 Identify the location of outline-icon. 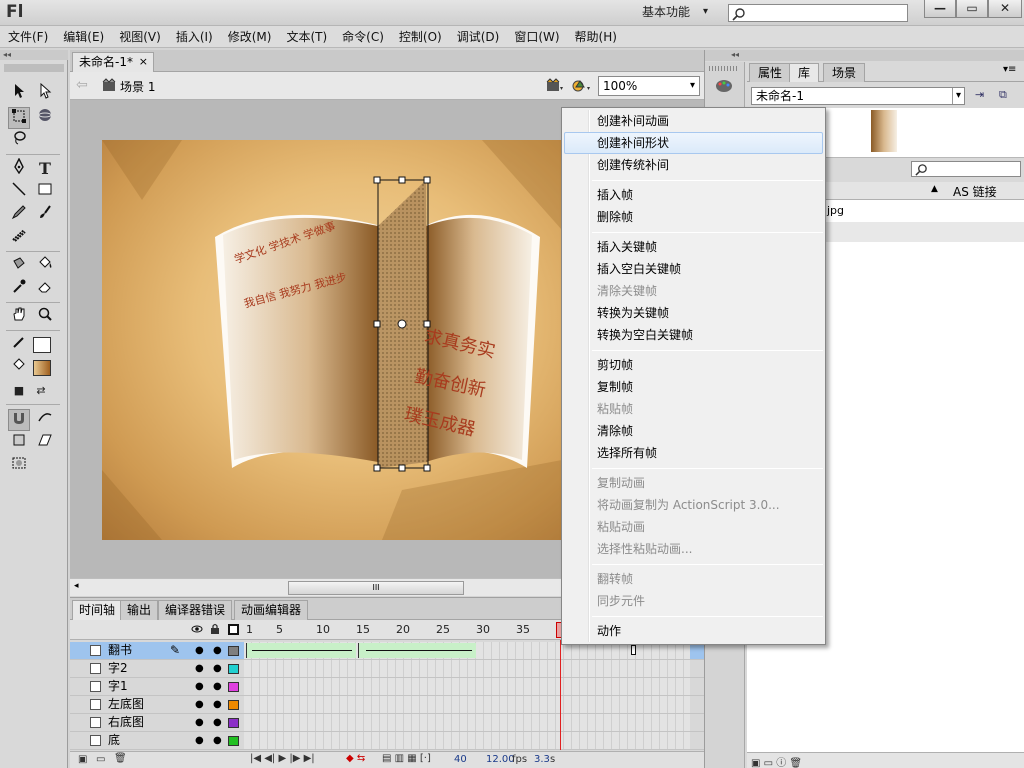
(233, 629).